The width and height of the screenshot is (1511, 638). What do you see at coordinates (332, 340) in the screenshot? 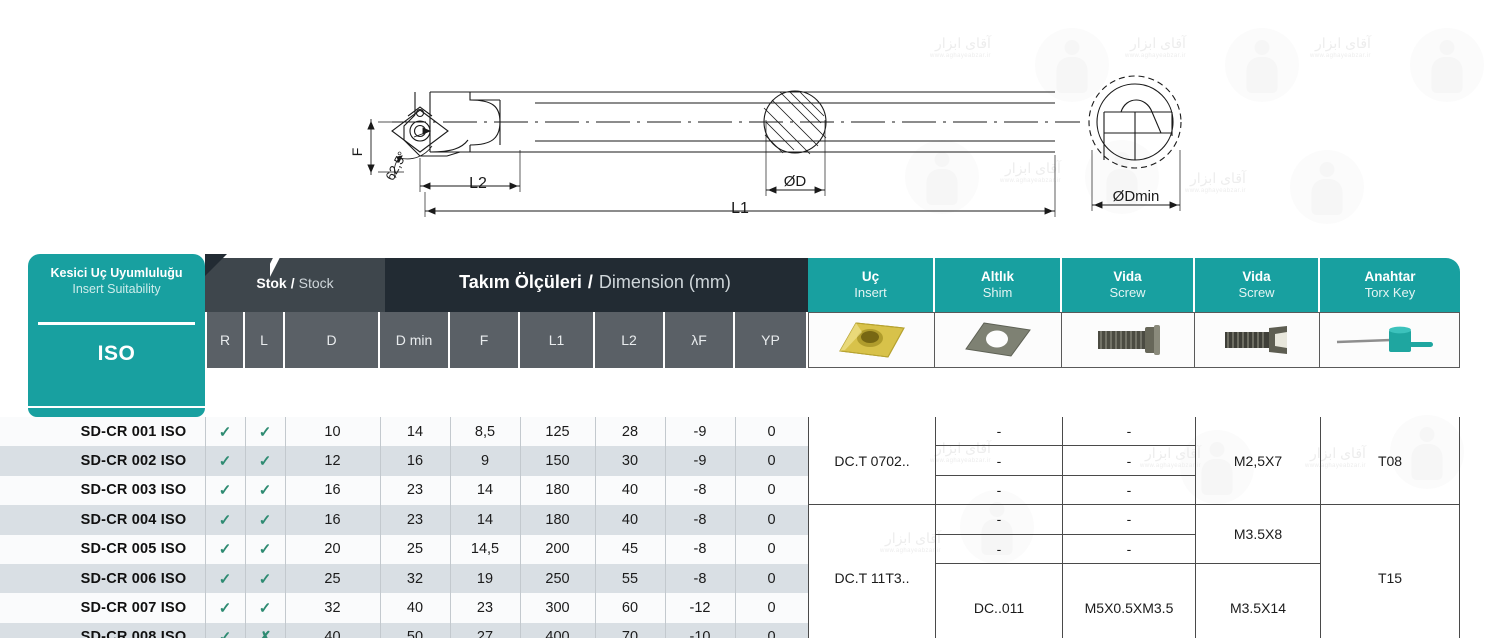
I see `col-header-d: D` at bounding box center [332, 340].